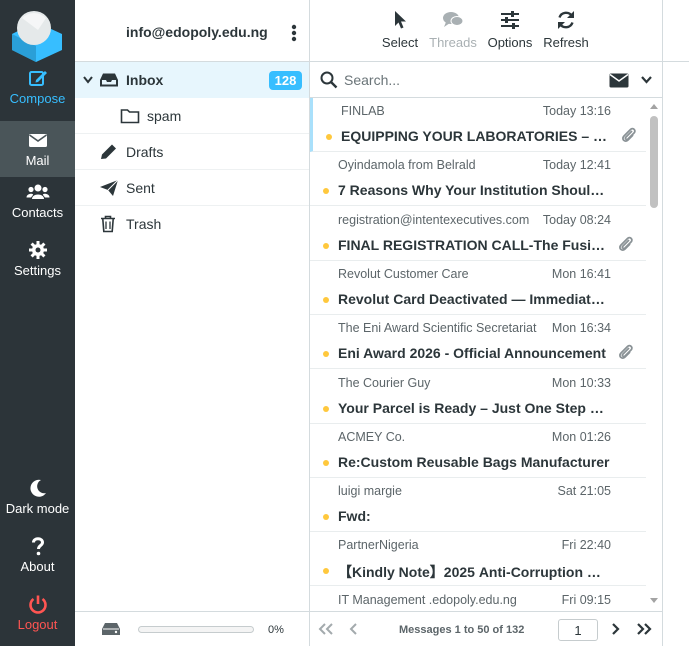  What do you see at coordinates (294, 33) in the screenshot?
I see `kebab-menu-icon` at bounding box center [294, 33].